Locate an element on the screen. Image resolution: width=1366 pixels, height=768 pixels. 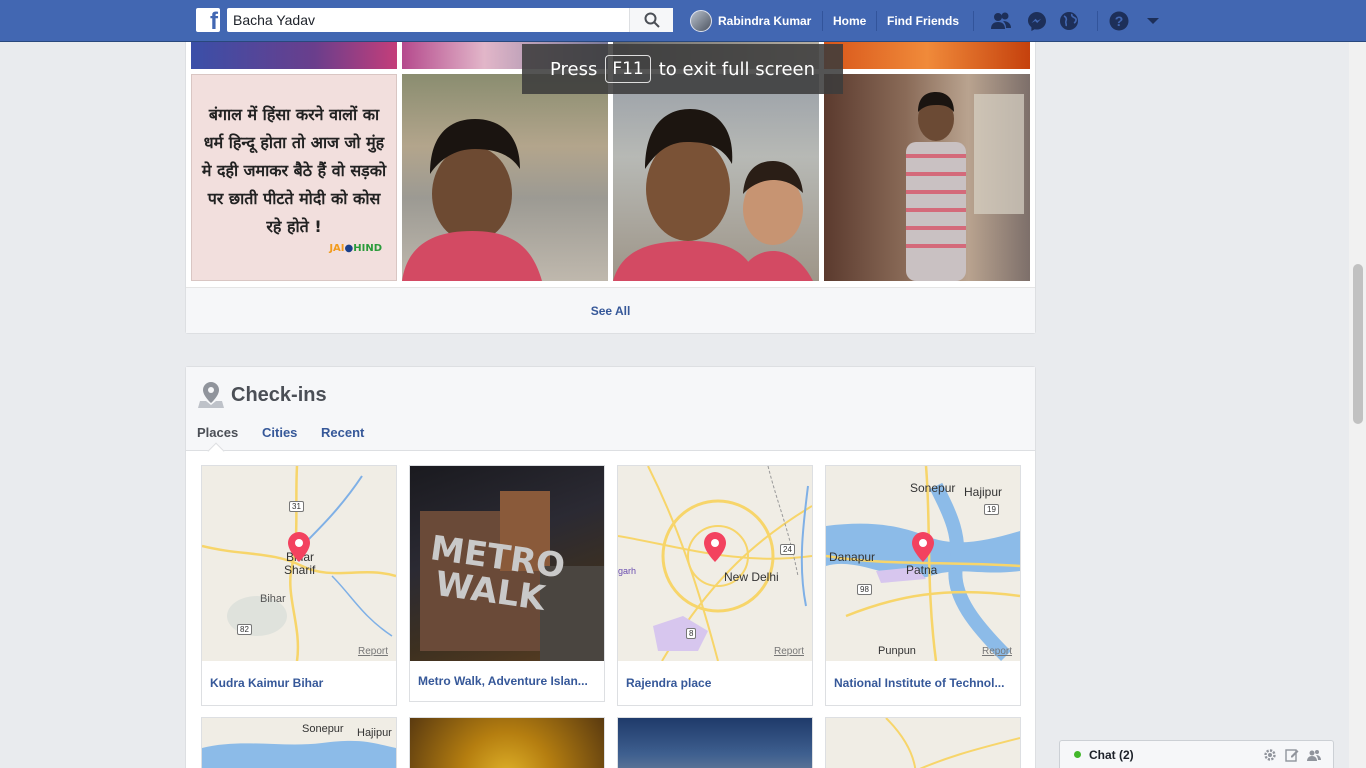
checkin-tile: Sonepur Hajipur is located at coordinates (299, 742).